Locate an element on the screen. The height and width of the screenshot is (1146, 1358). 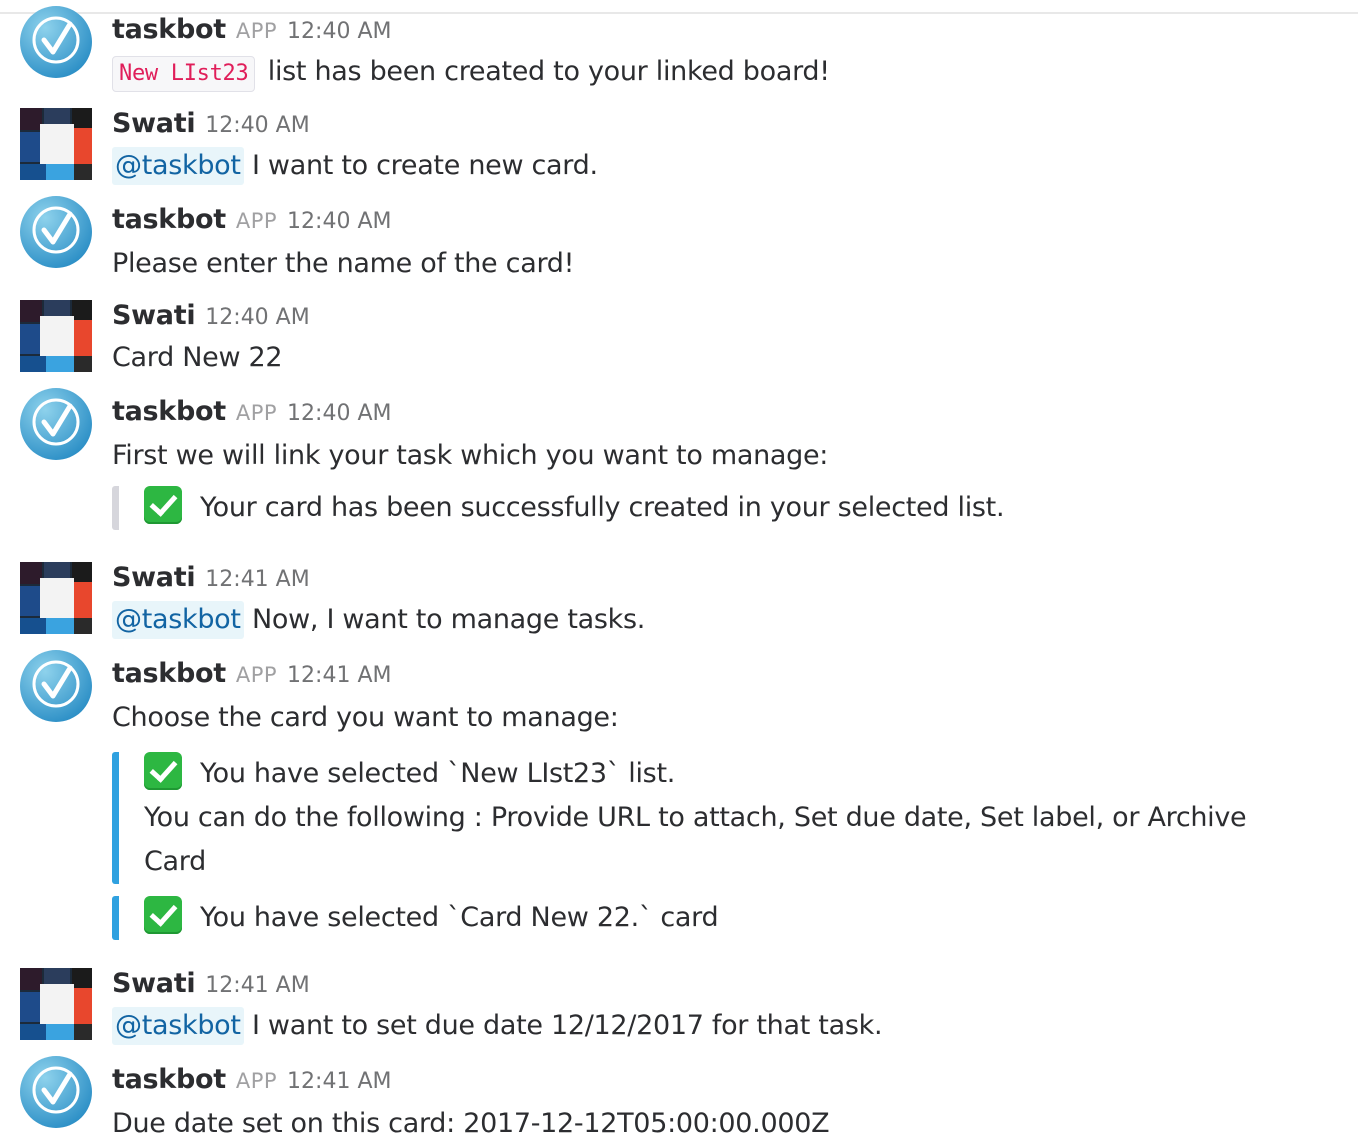
message-text: Card New 22 is located at coordinates (197, 357).